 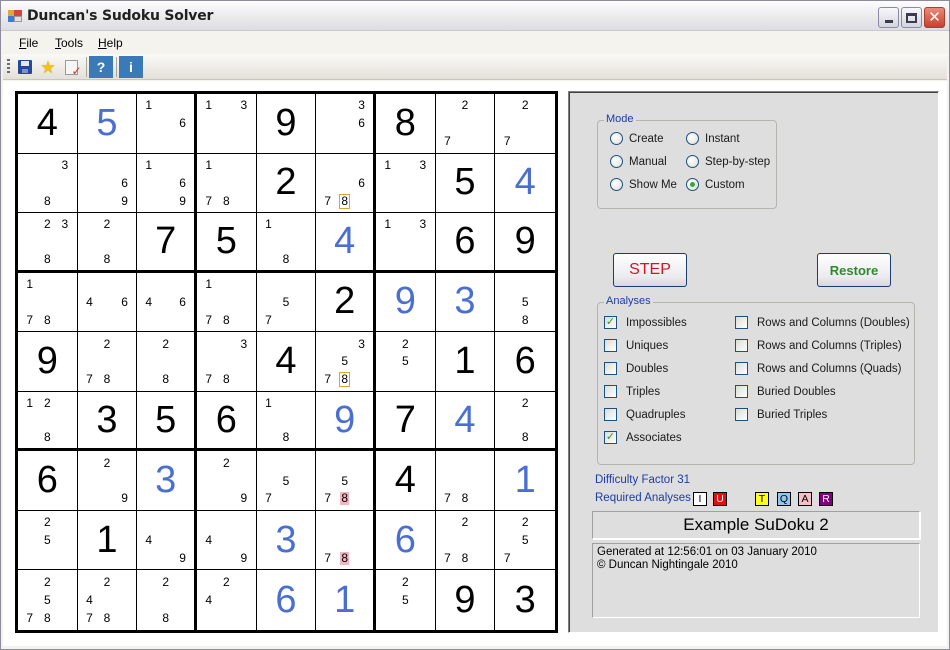 I want to click on menu-help: Help, so click(x=110, y=43).